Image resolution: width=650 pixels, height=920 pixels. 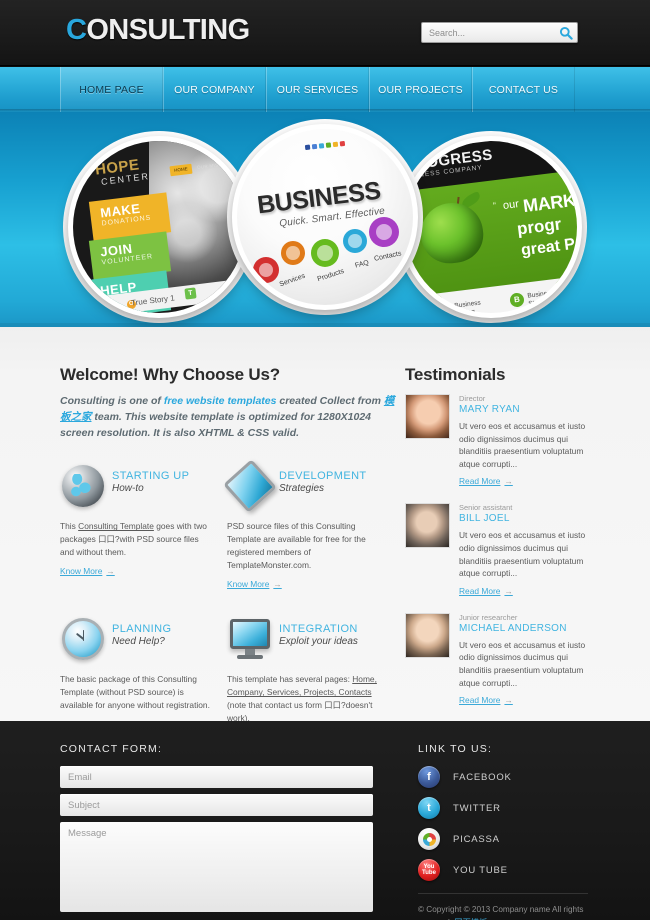 What do you see at coordinates (427, 416) in the screenshot?
I see `avatar-mary-ryan` at bounding box center [427, 416].